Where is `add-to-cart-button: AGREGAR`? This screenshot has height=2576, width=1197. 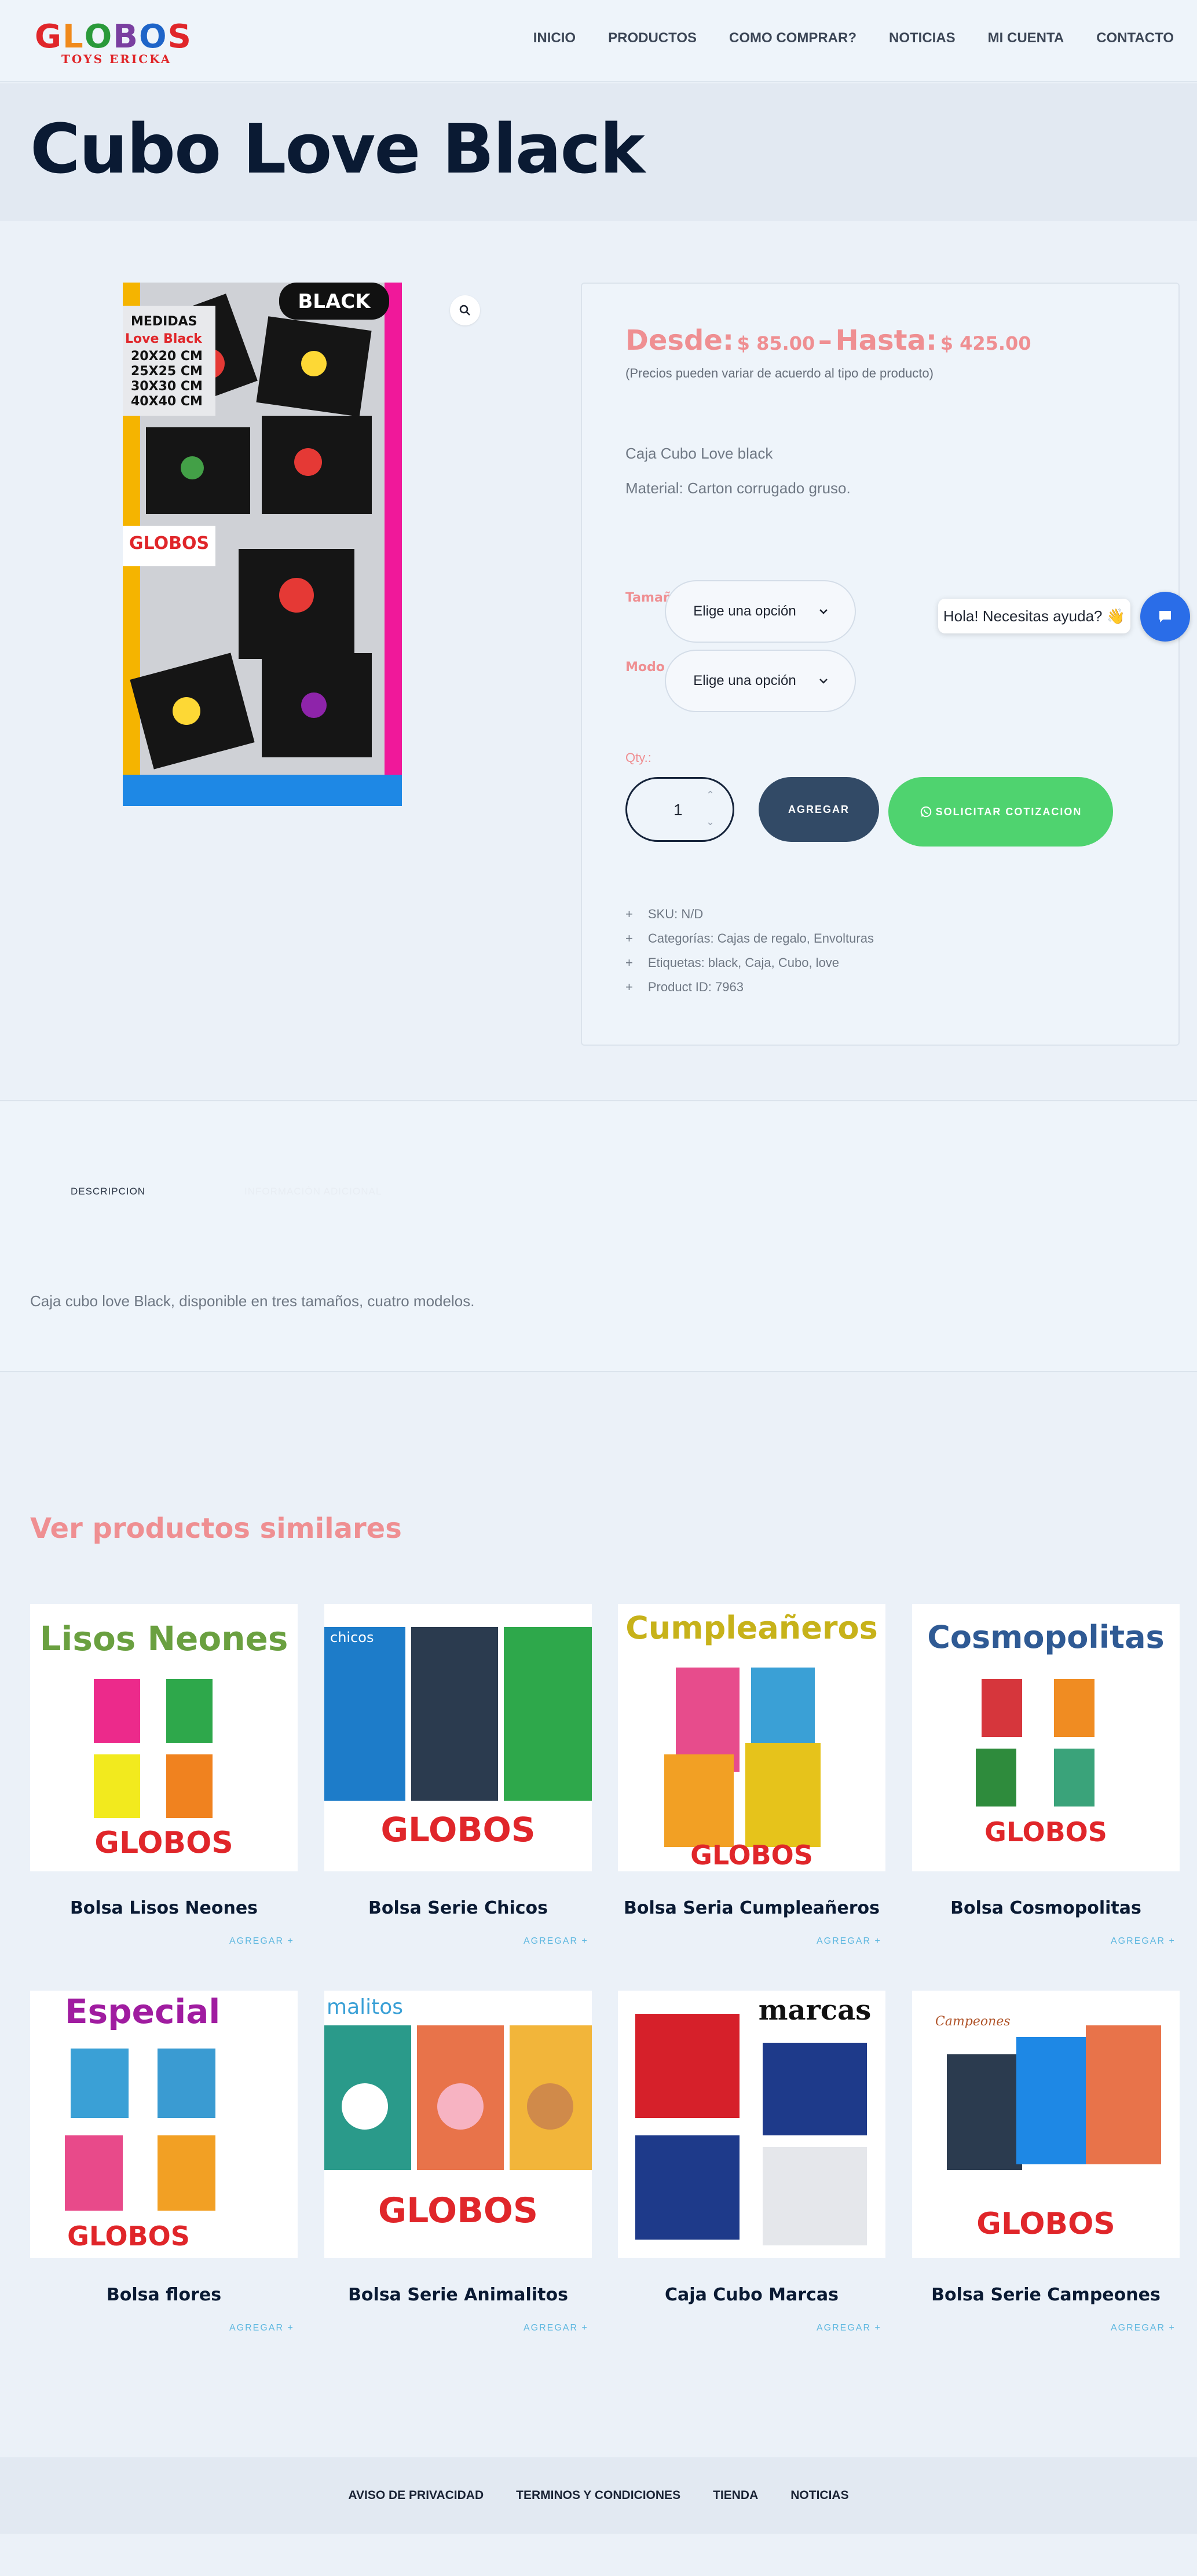 add-to-cart-button: AGREGAR is located at coordinates (819, 809).